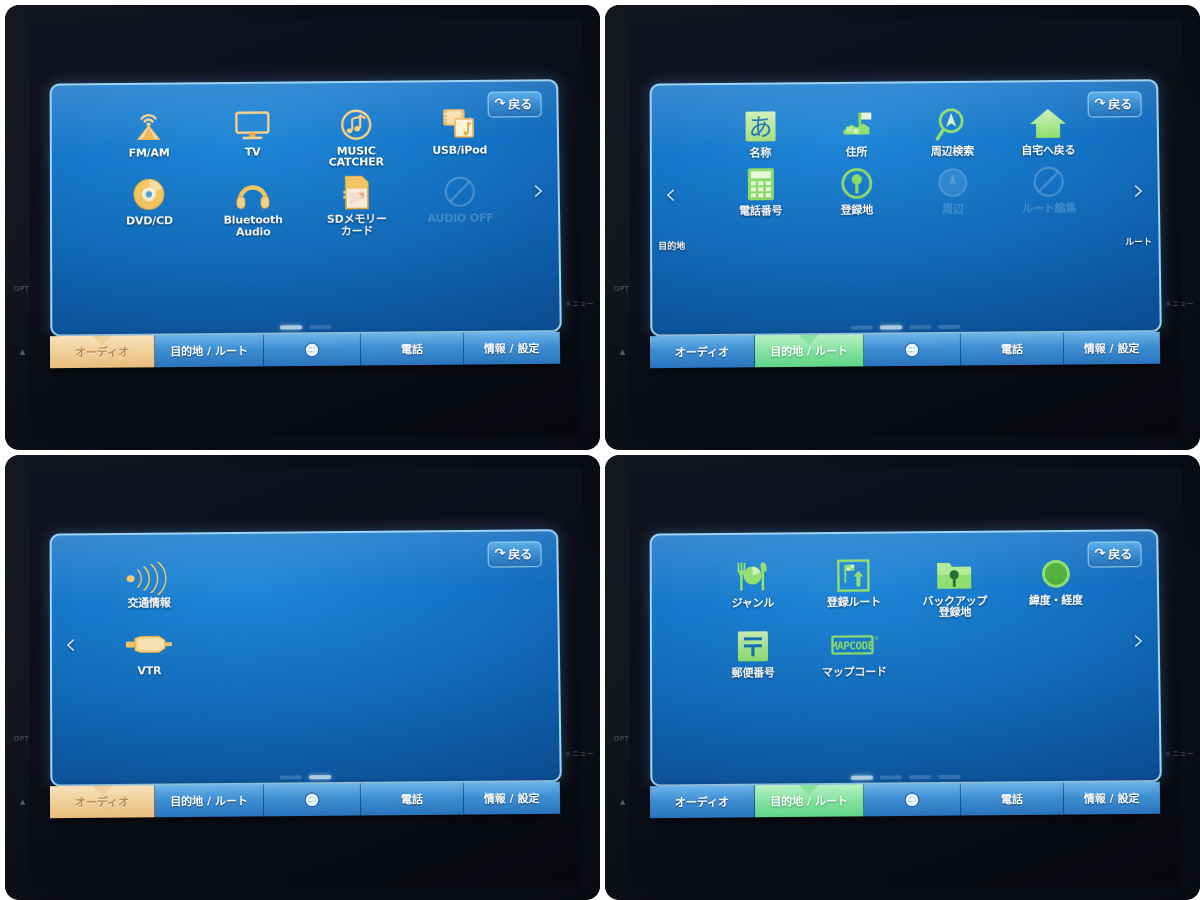 Image resolution: width=1200 pixels, height=900 pixels. Describe the element at coordinates (149, 200) in the screenshot. I see `menu-item-dvd-cd: DVD/CD` at that location.